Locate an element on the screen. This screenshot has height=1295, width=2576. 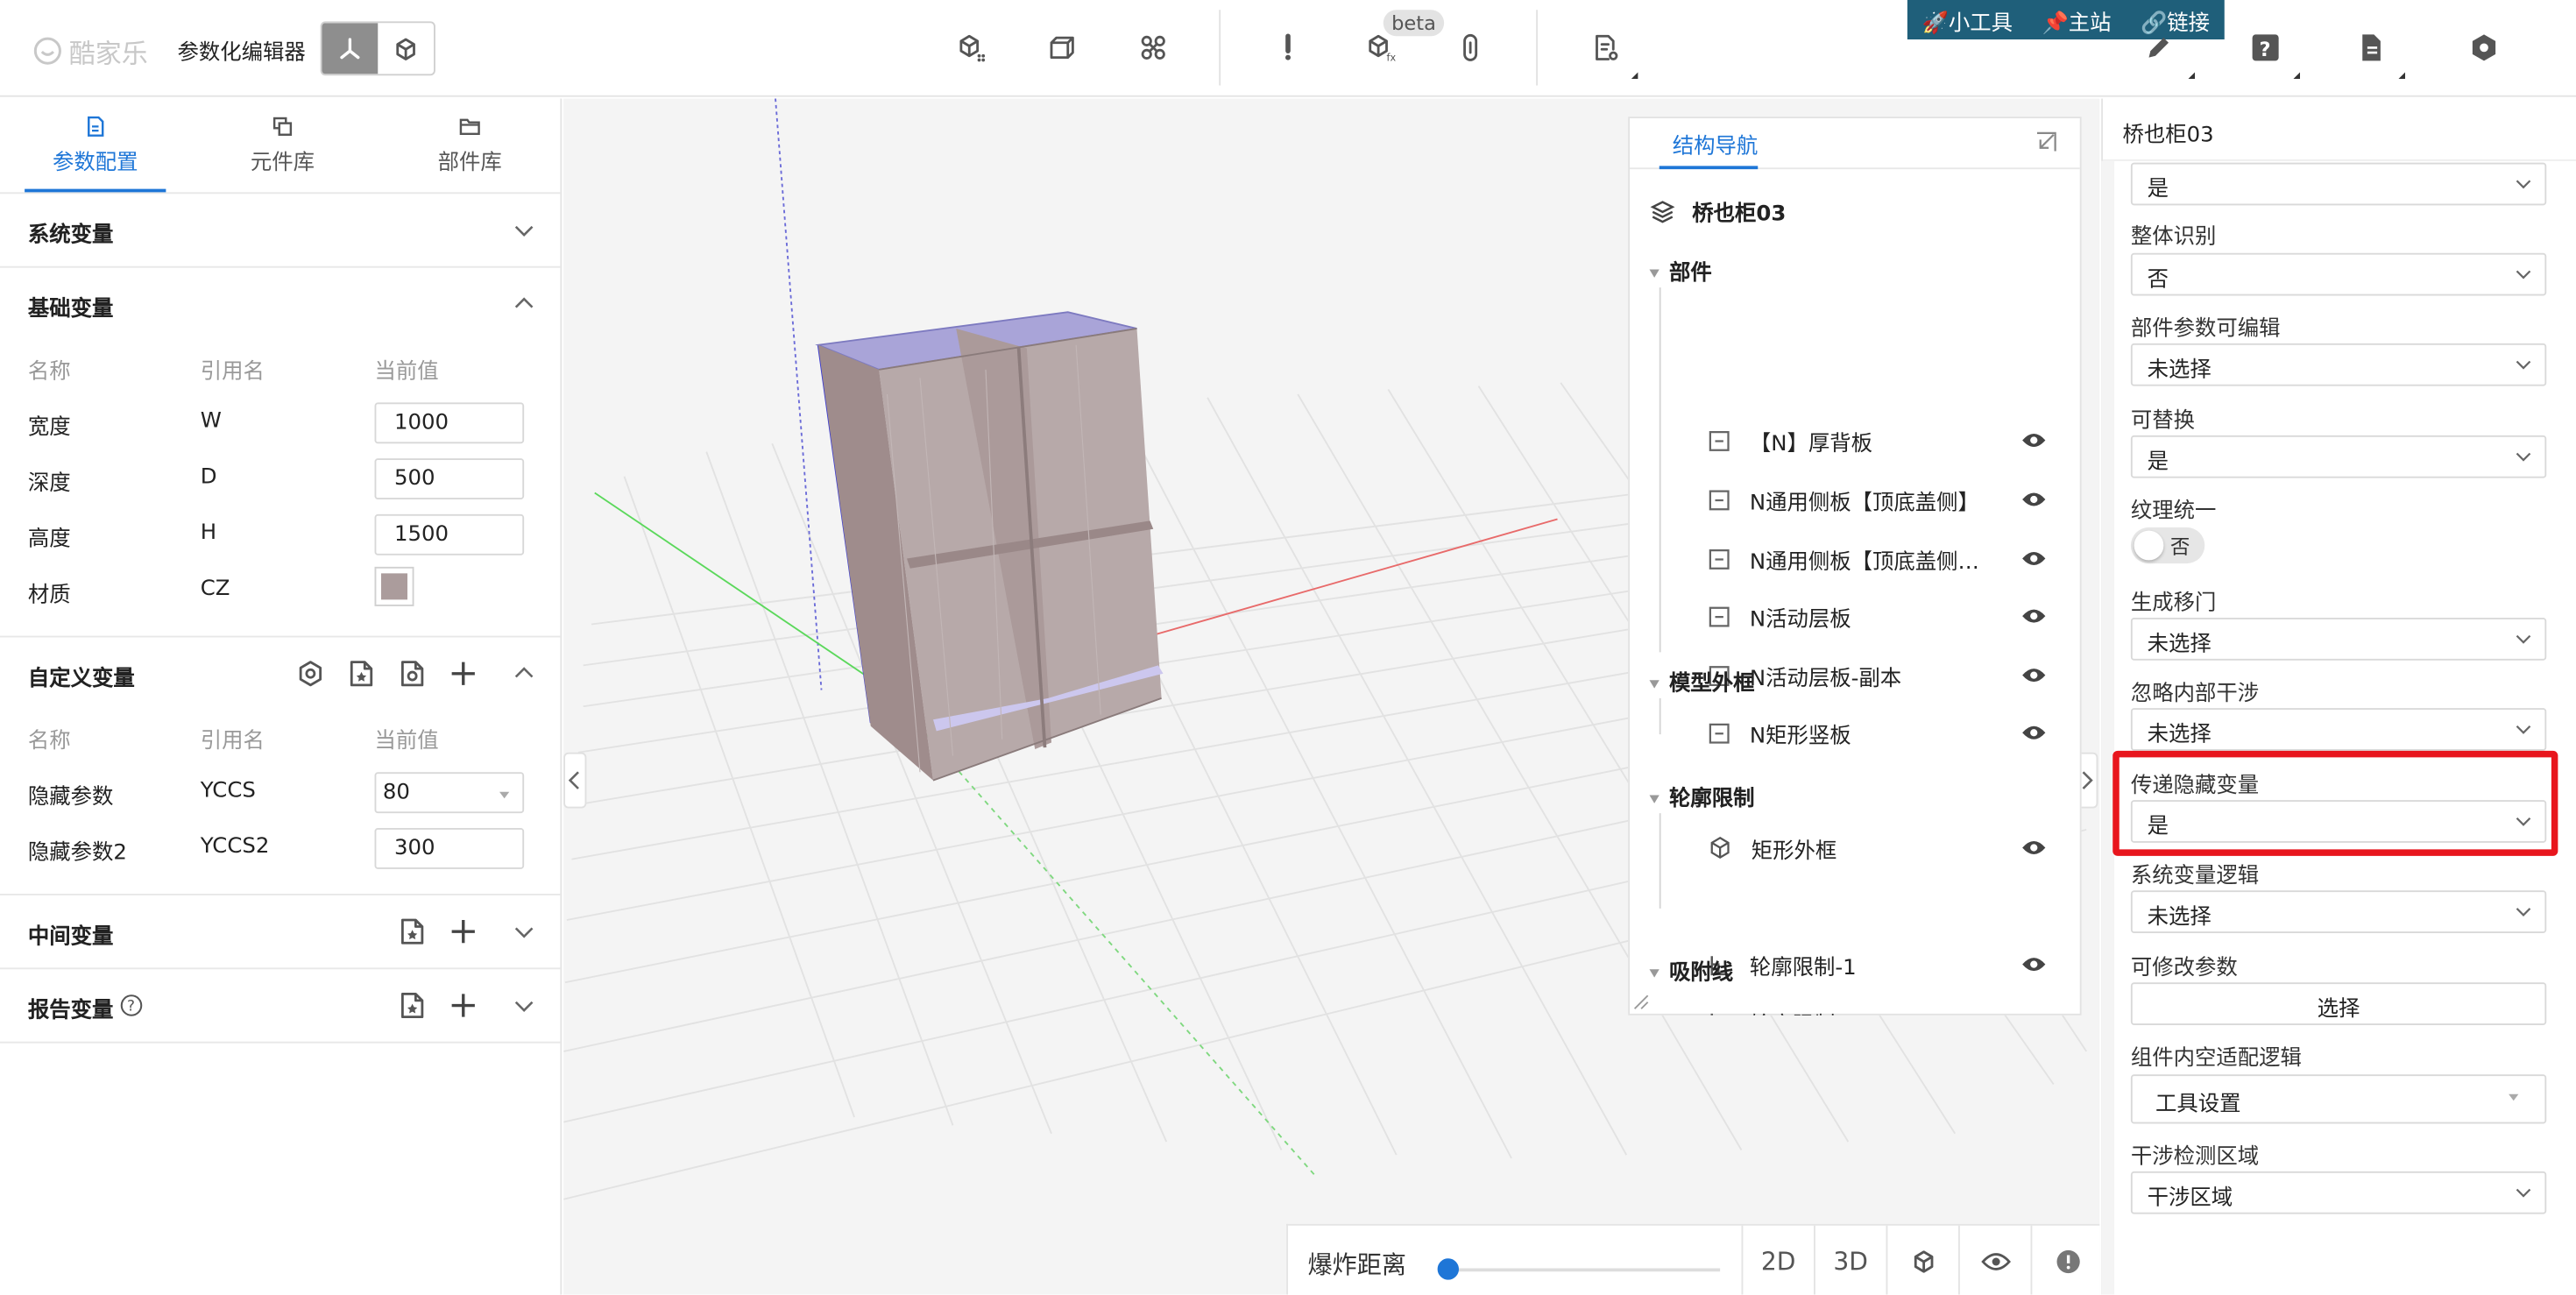
structure-nav-title: 结构导航 is located at coordinates (1716, 143).